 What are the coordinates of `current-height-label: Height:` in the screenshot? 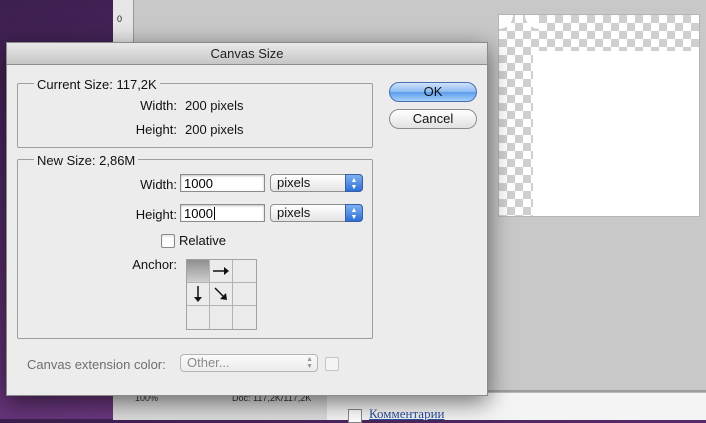 It's located at (156, 129).